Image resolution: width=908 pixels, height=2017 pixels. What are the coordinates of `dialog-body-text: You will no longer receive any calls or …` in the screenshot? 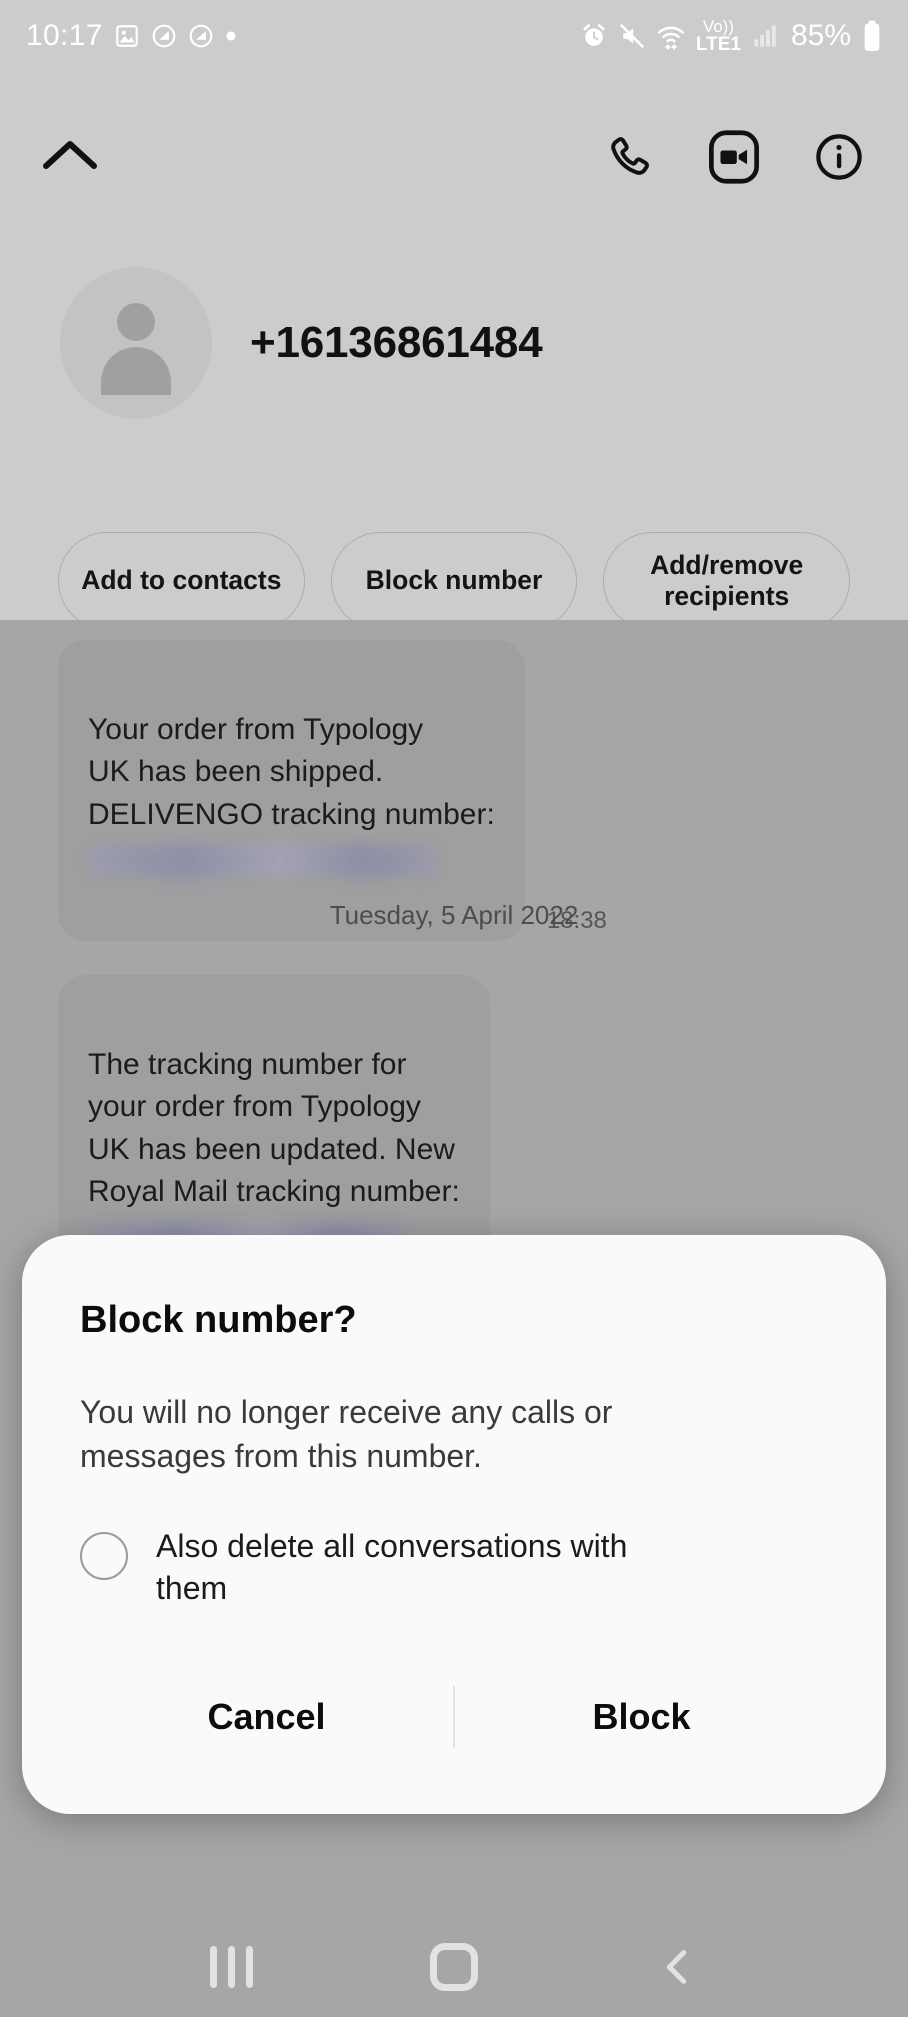 It's located at (346, 1434).